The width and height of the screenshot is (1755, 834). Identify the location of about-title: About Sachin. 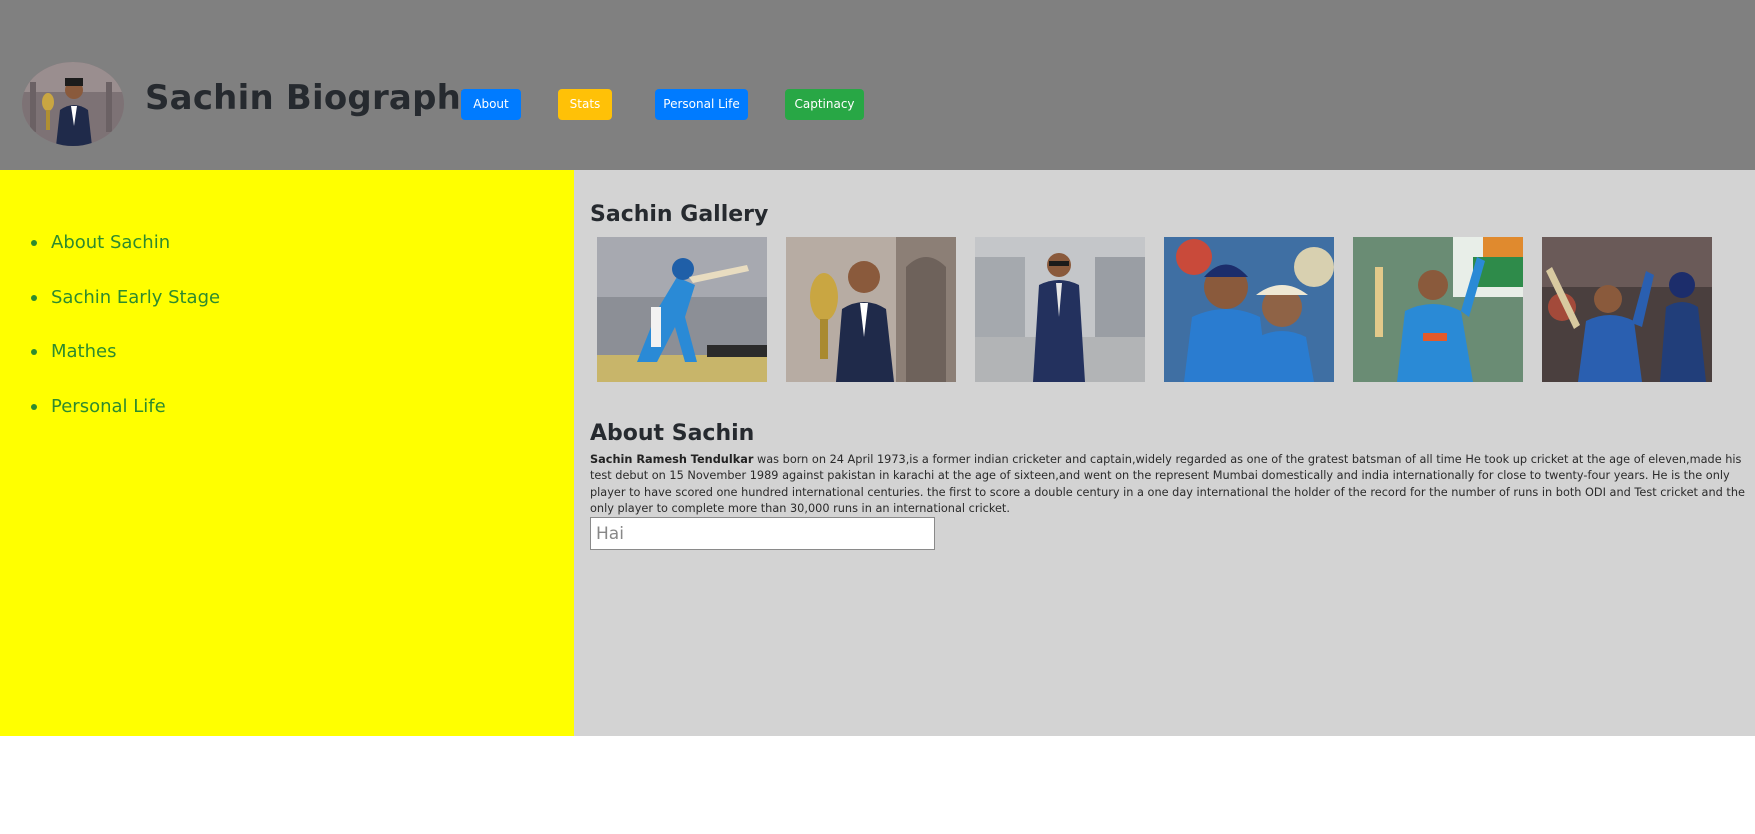
(672, 433).